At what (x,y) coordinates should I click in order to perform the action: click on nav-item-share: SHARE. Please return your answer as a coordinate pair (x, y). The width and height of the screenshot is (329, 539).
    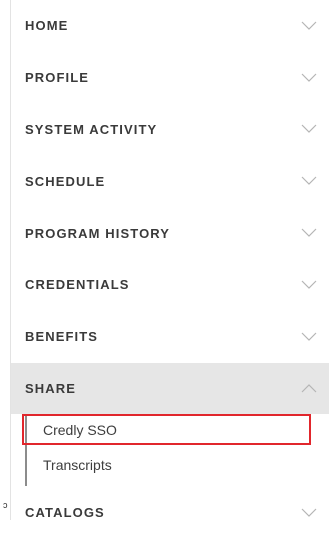
    Looking at the image, I should click on (170, 388).